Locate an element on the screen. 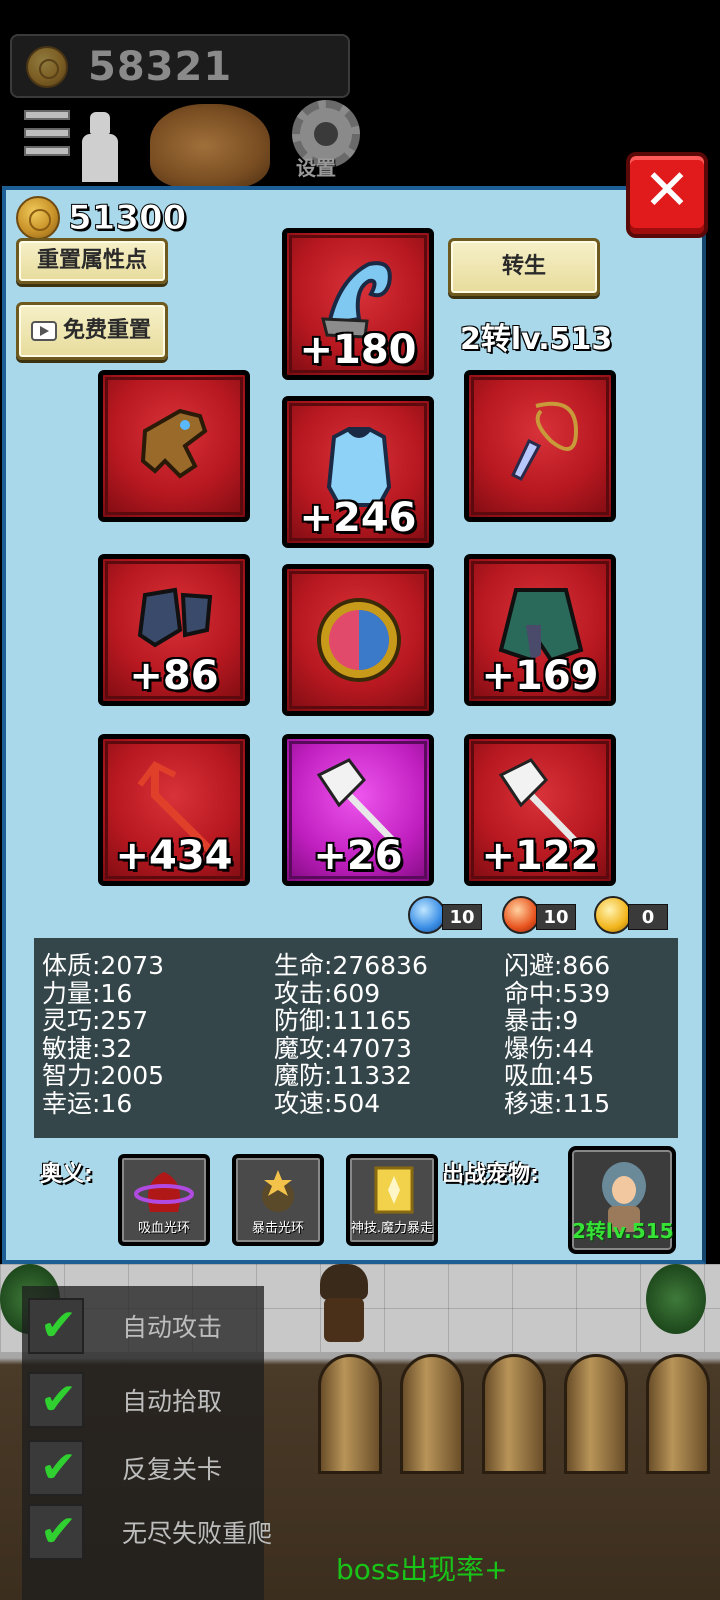  toggle-repeat-stage: ✔ 反复关卡 is located at coordinates (142, 1467).